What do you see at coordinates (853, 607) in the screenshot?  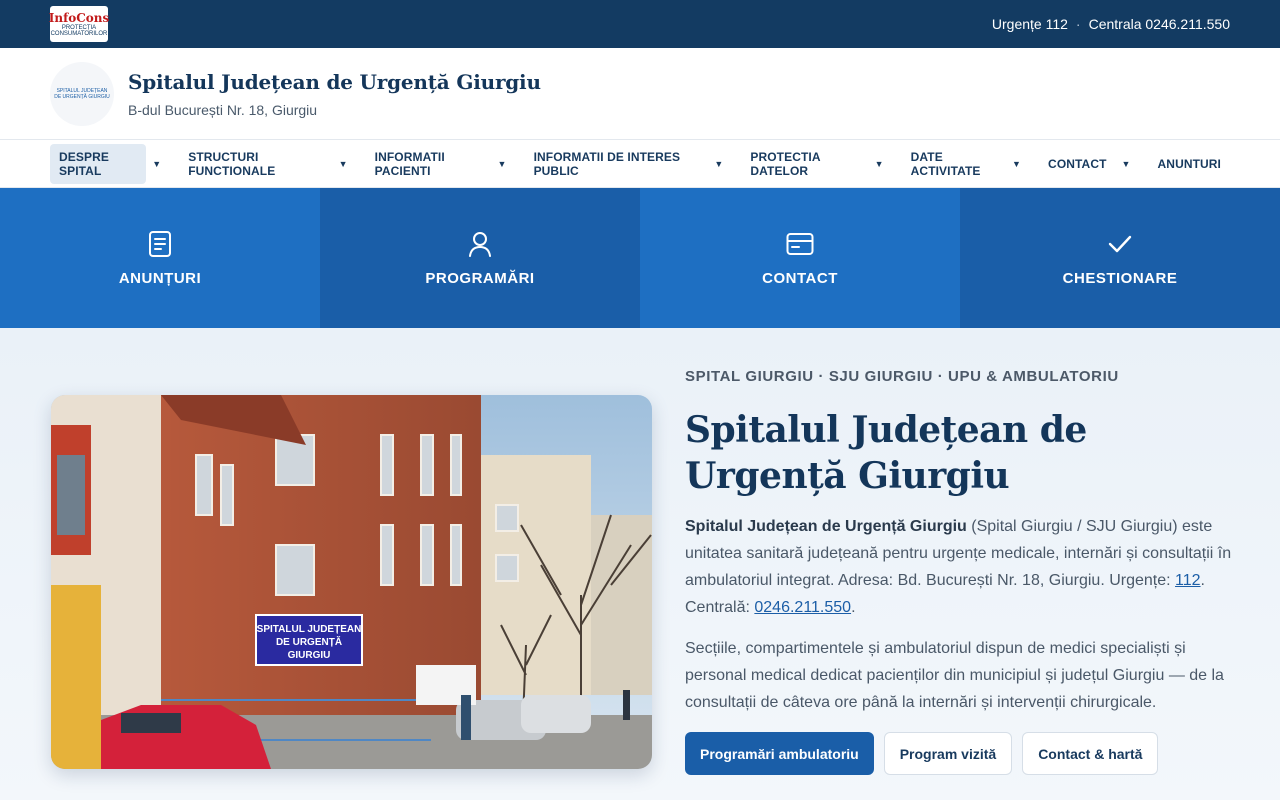 I see `hero-intro-end: .` at bounding box center [853, 607].